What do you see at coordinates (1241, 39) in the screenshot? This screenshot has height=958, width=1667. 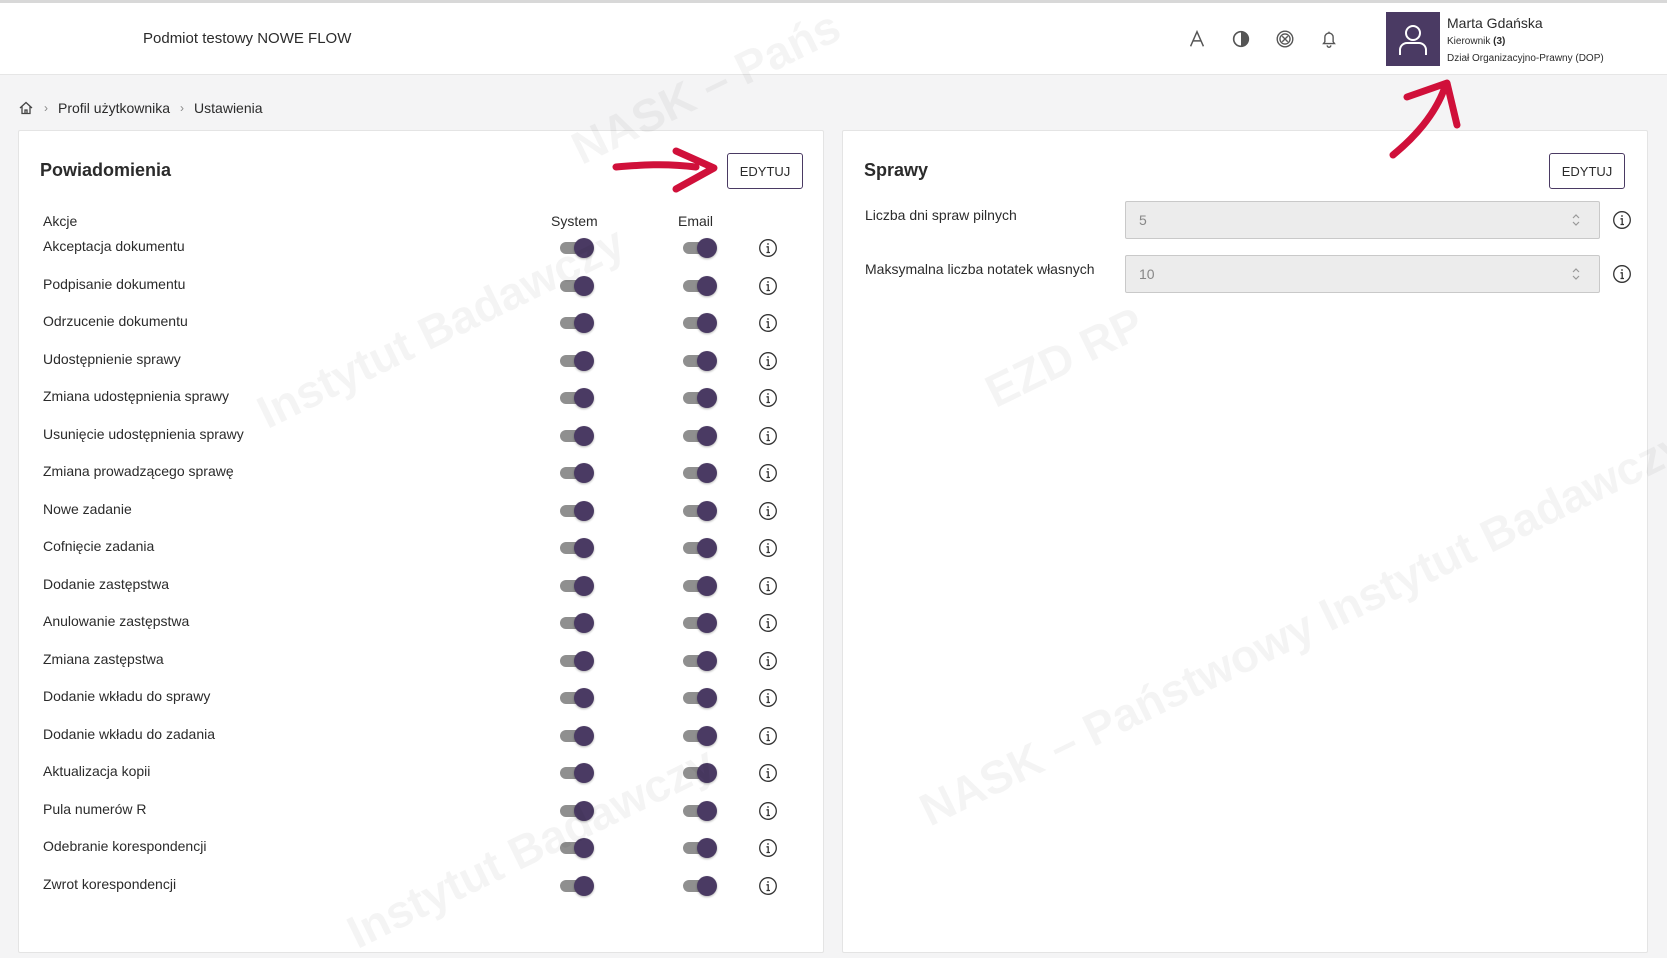 I see `contrast-icon` at bounding box center [1241, 39].